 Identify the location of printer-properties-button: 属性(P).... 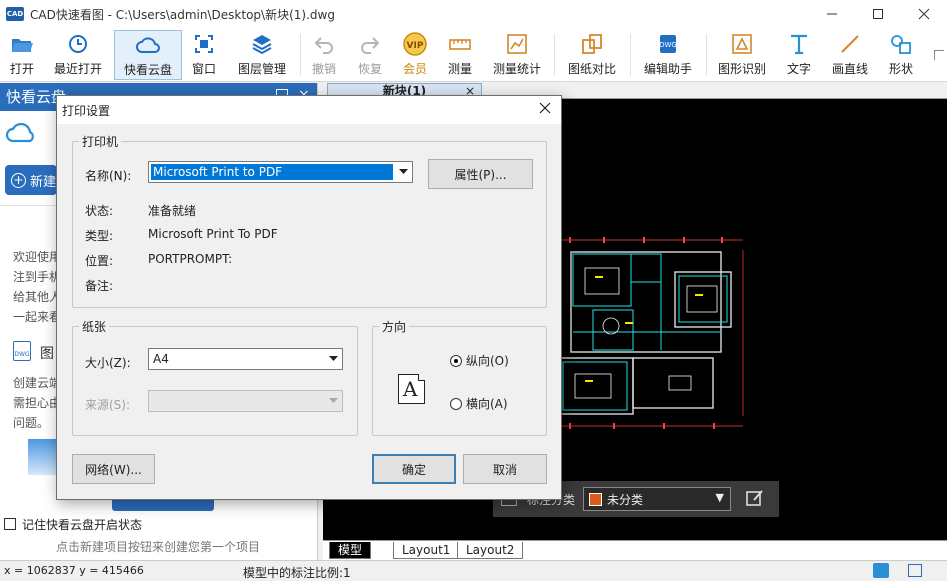
(480, 174).